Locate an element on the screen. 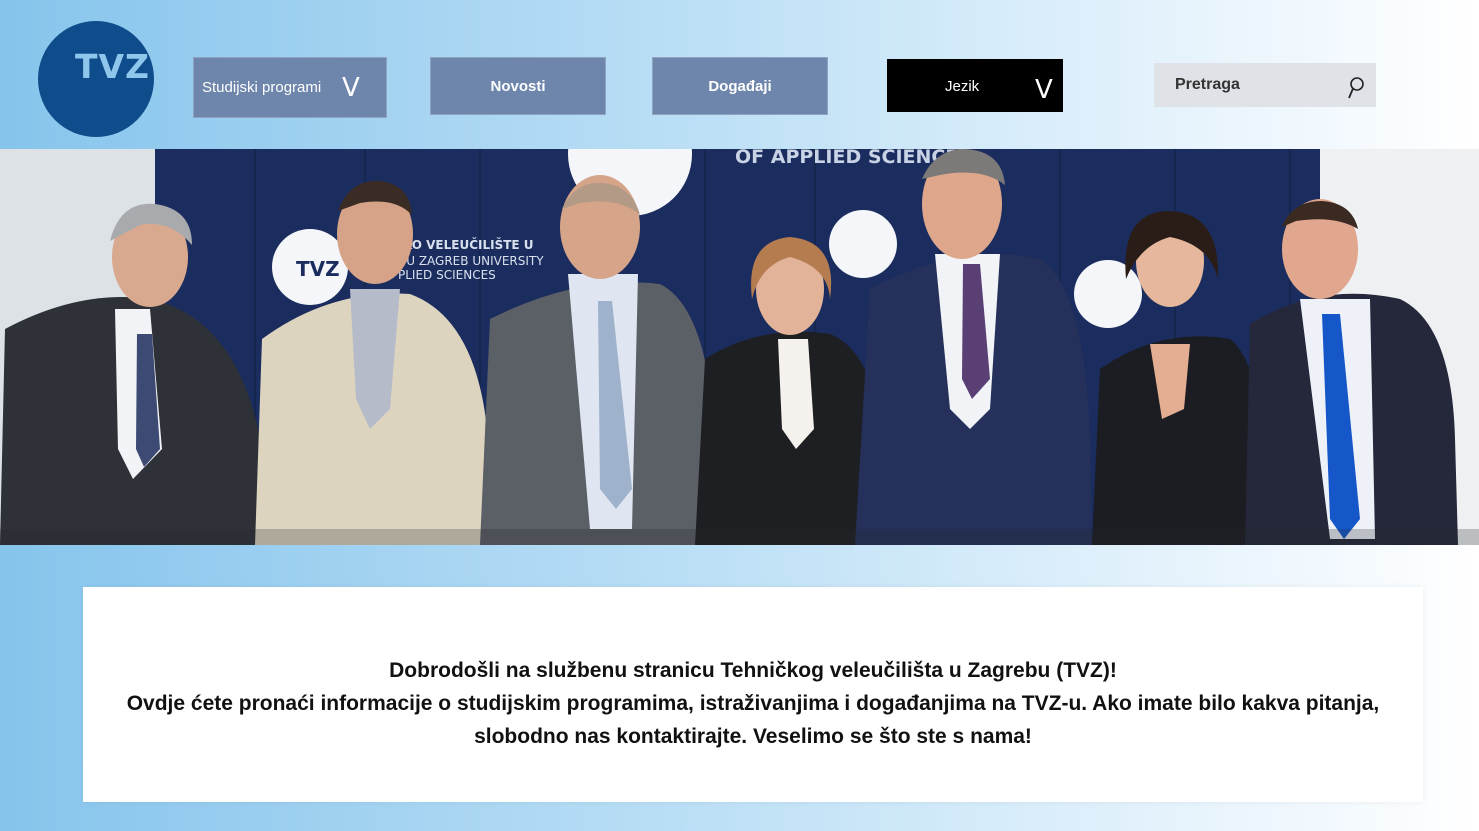 Image resolution: width=1479 pixels, height=831 pixels. backdrop-text-2: BU ZAGREB UNIVERSITY is located at coordinates (471, 261).